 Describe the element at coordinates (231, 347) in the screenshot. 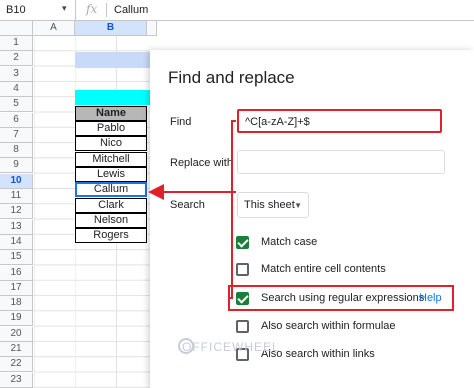

I see `watermark-text: OFFICEWHEEL` at that location.